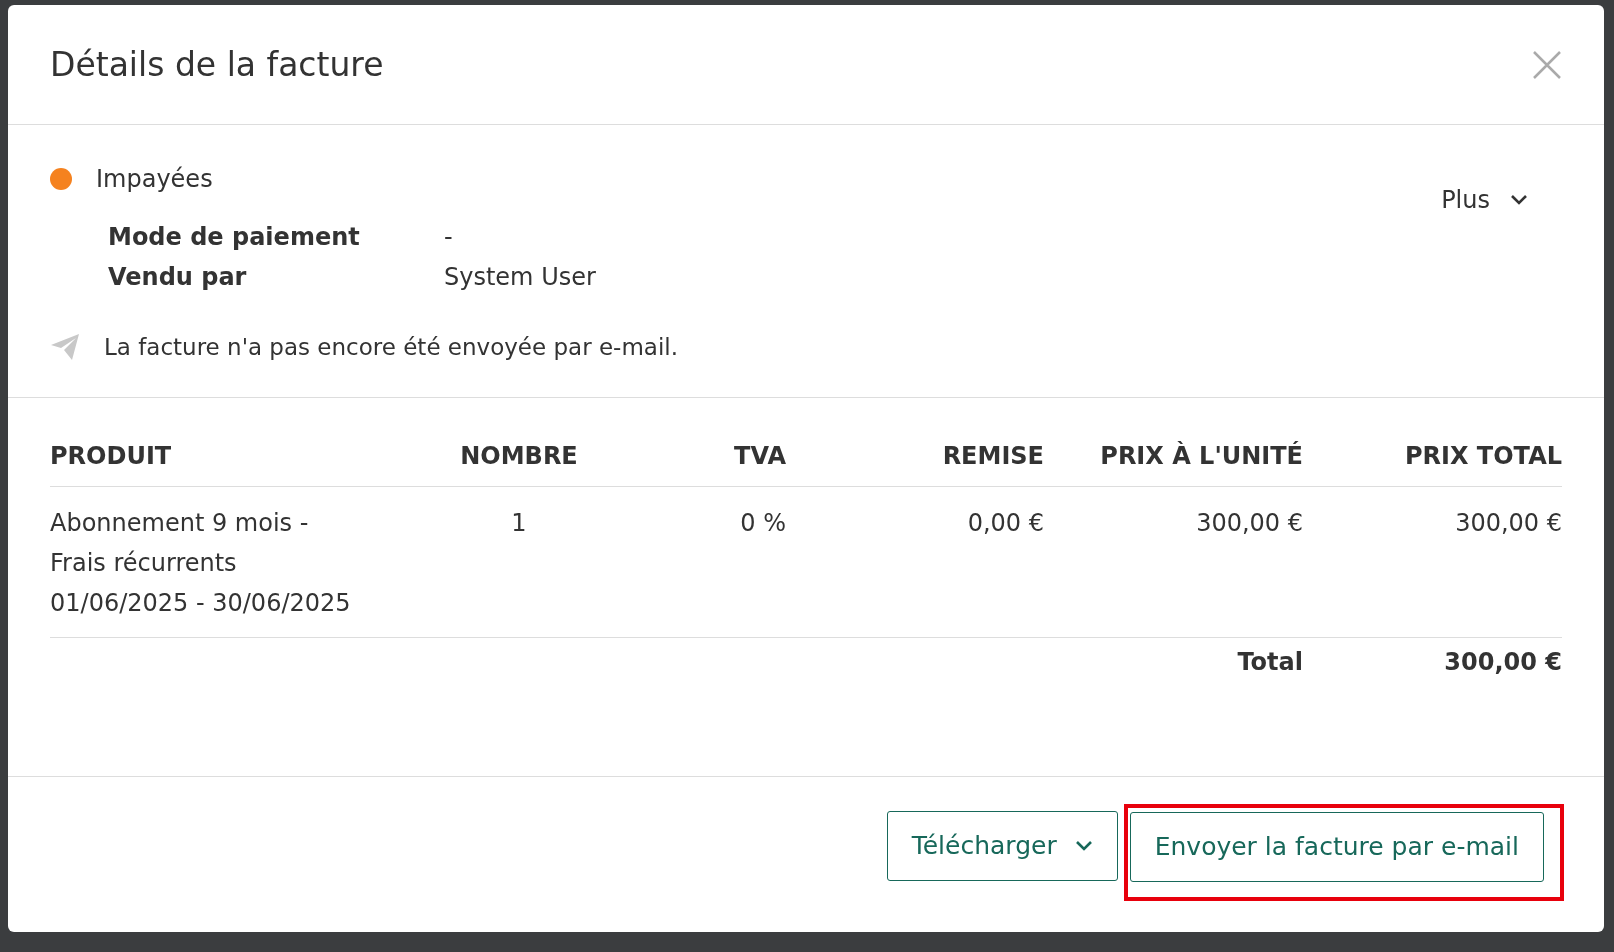 The image size is (1614, 952). I want to click on product-line: Abonnement 9 mois -, so click(180, 523).